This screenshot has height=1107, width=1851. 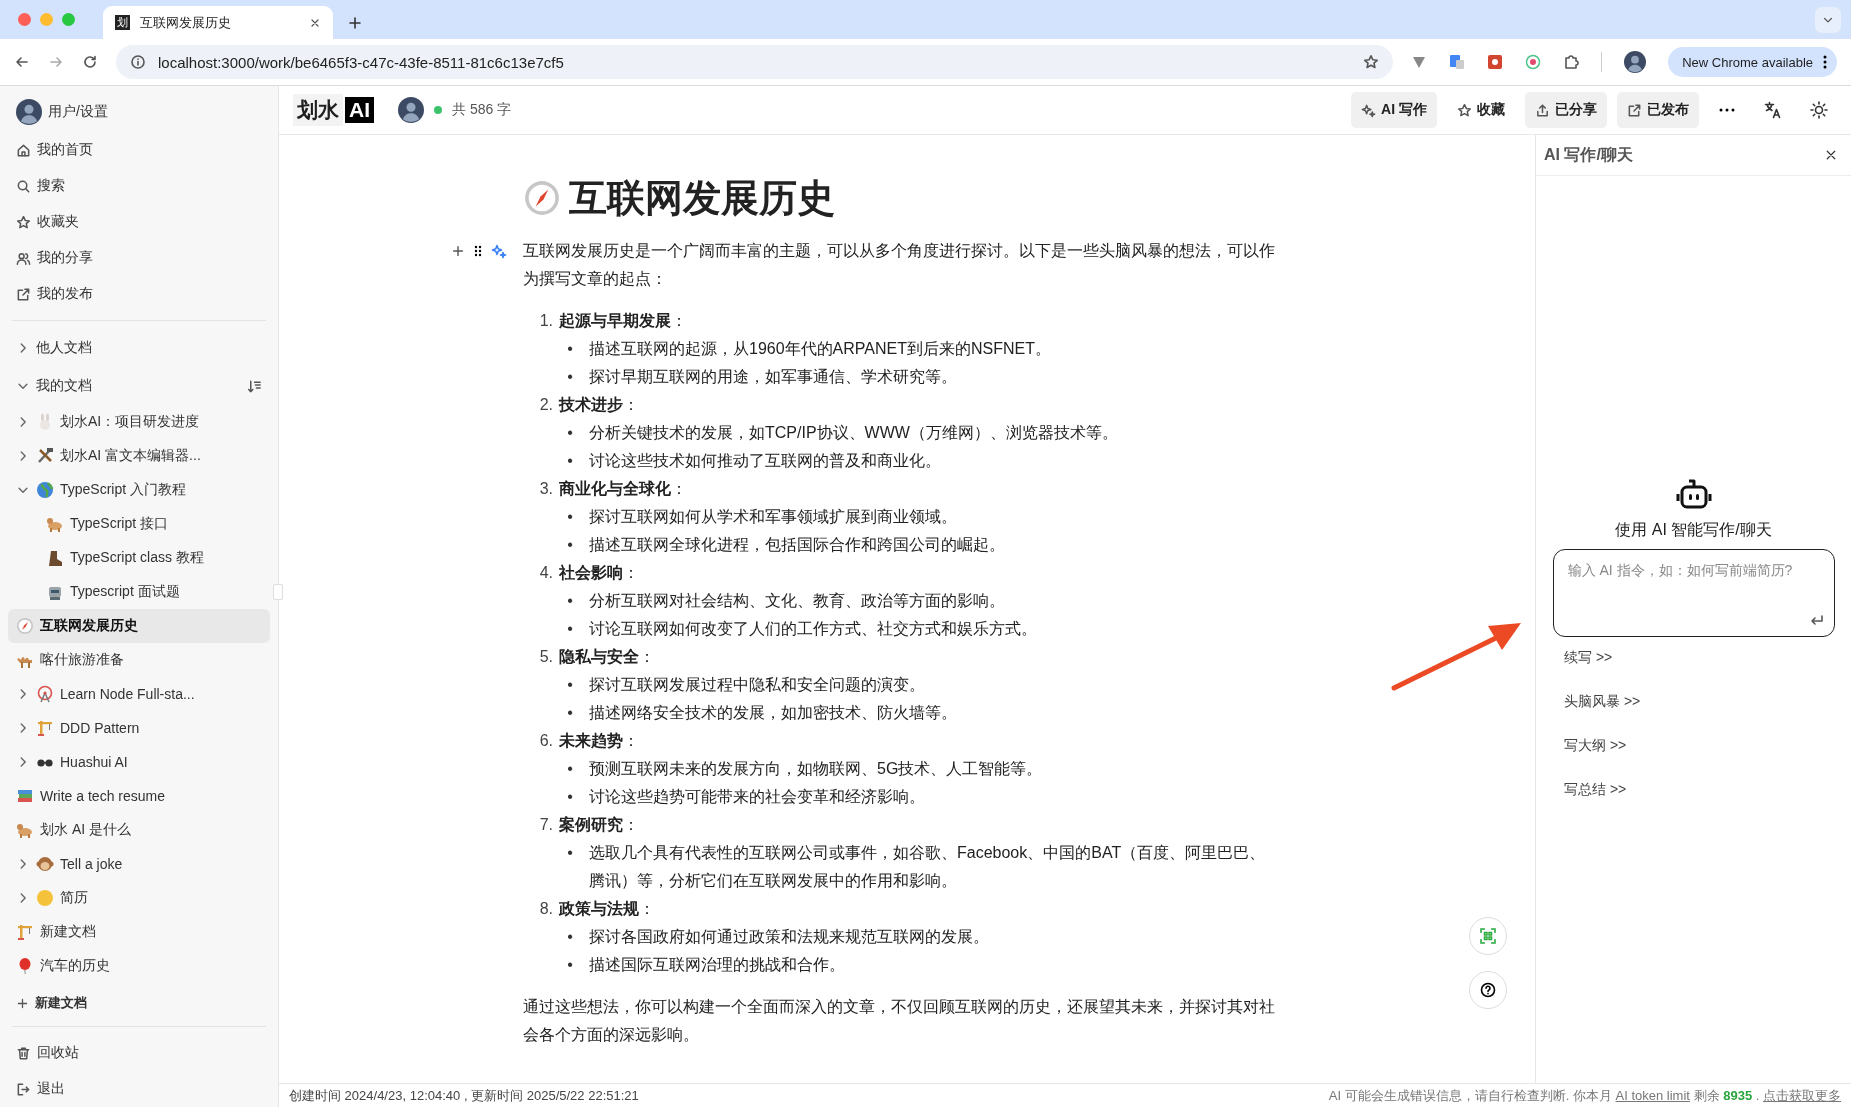 What do you see at coordinates (23, 258) in the screenshot?
I see `people-icon` at bounding box center [23, 258].